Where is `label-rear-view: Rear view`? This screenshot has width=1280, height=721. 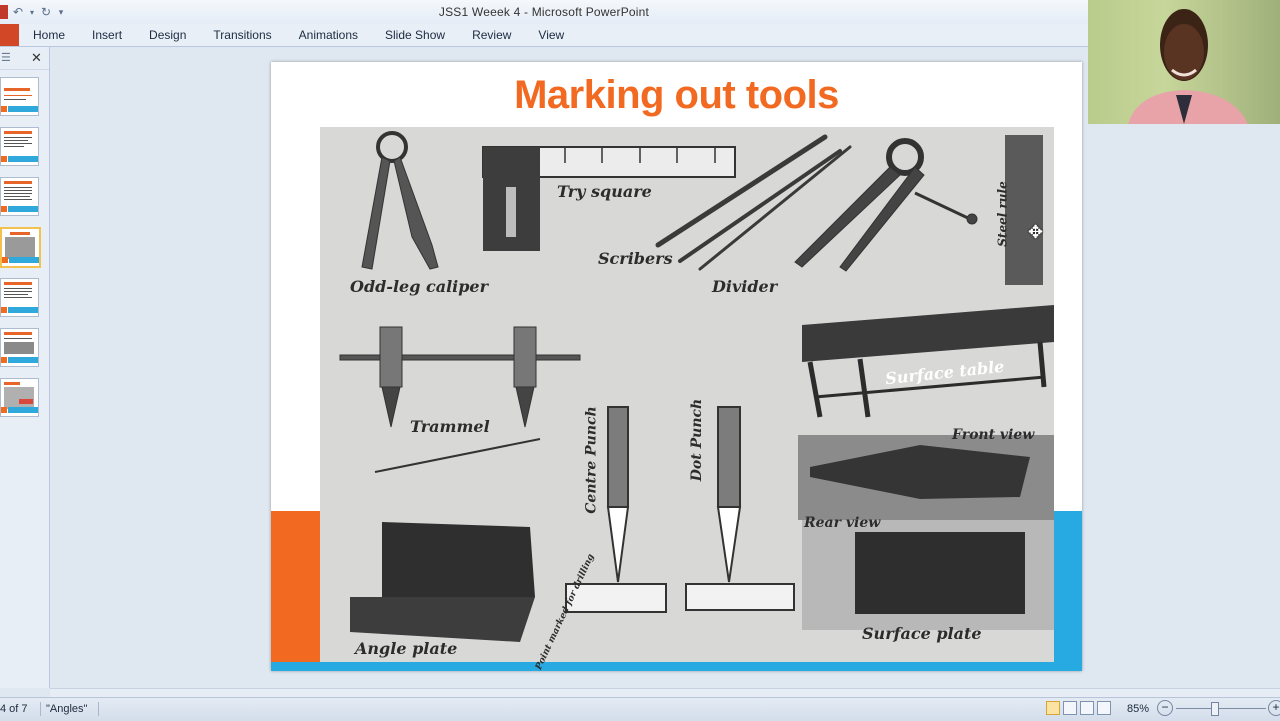
label-rear-view: Rear view is located at coordinates (842, 523).